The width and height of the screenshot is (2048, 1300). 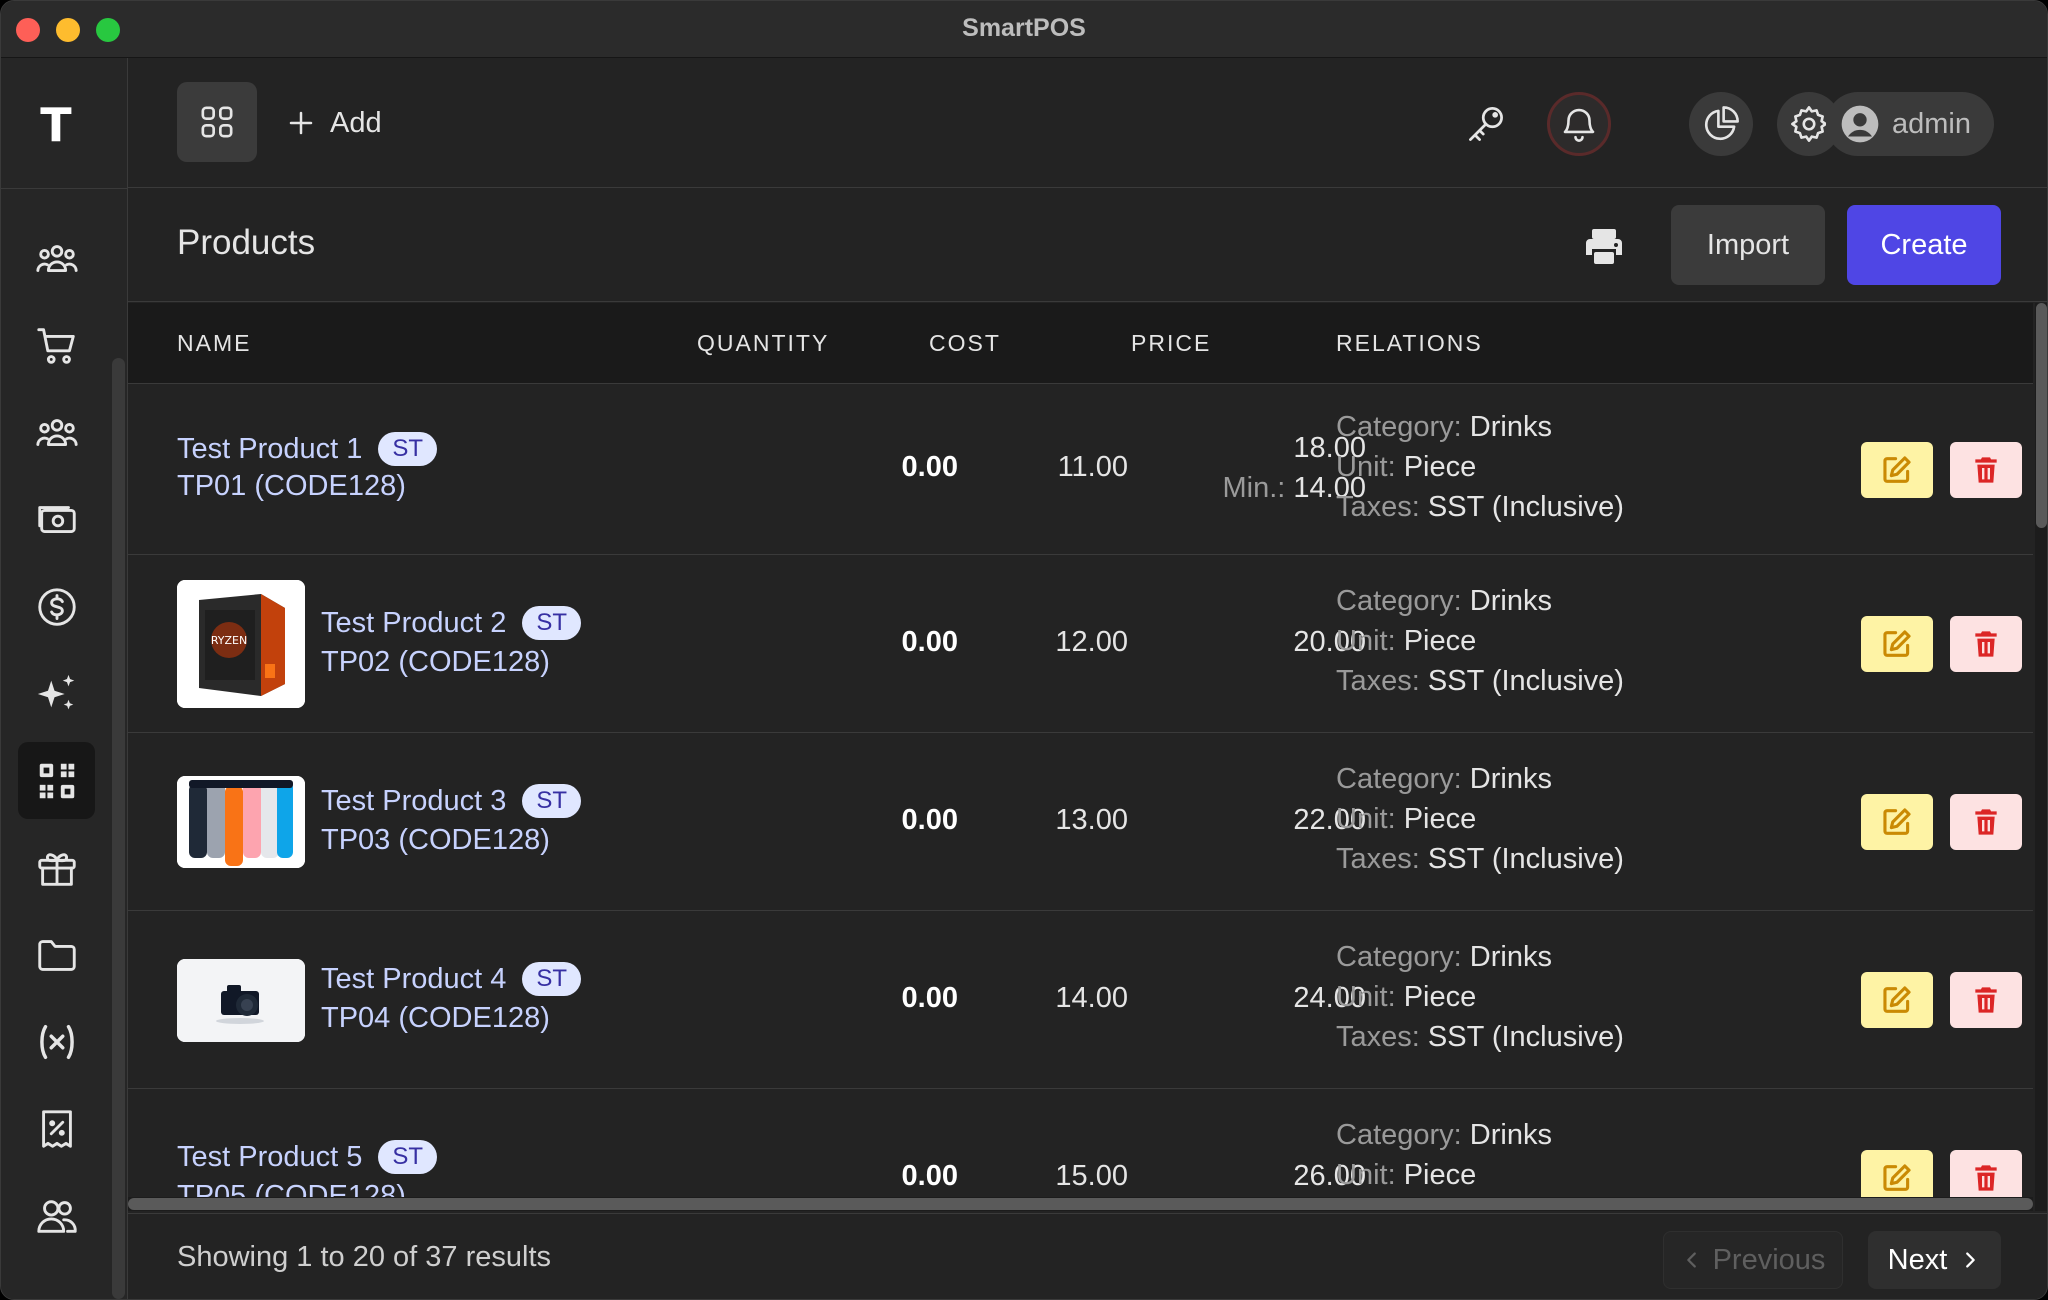 I want to click on folder-icon, so click(x=56, y=955).